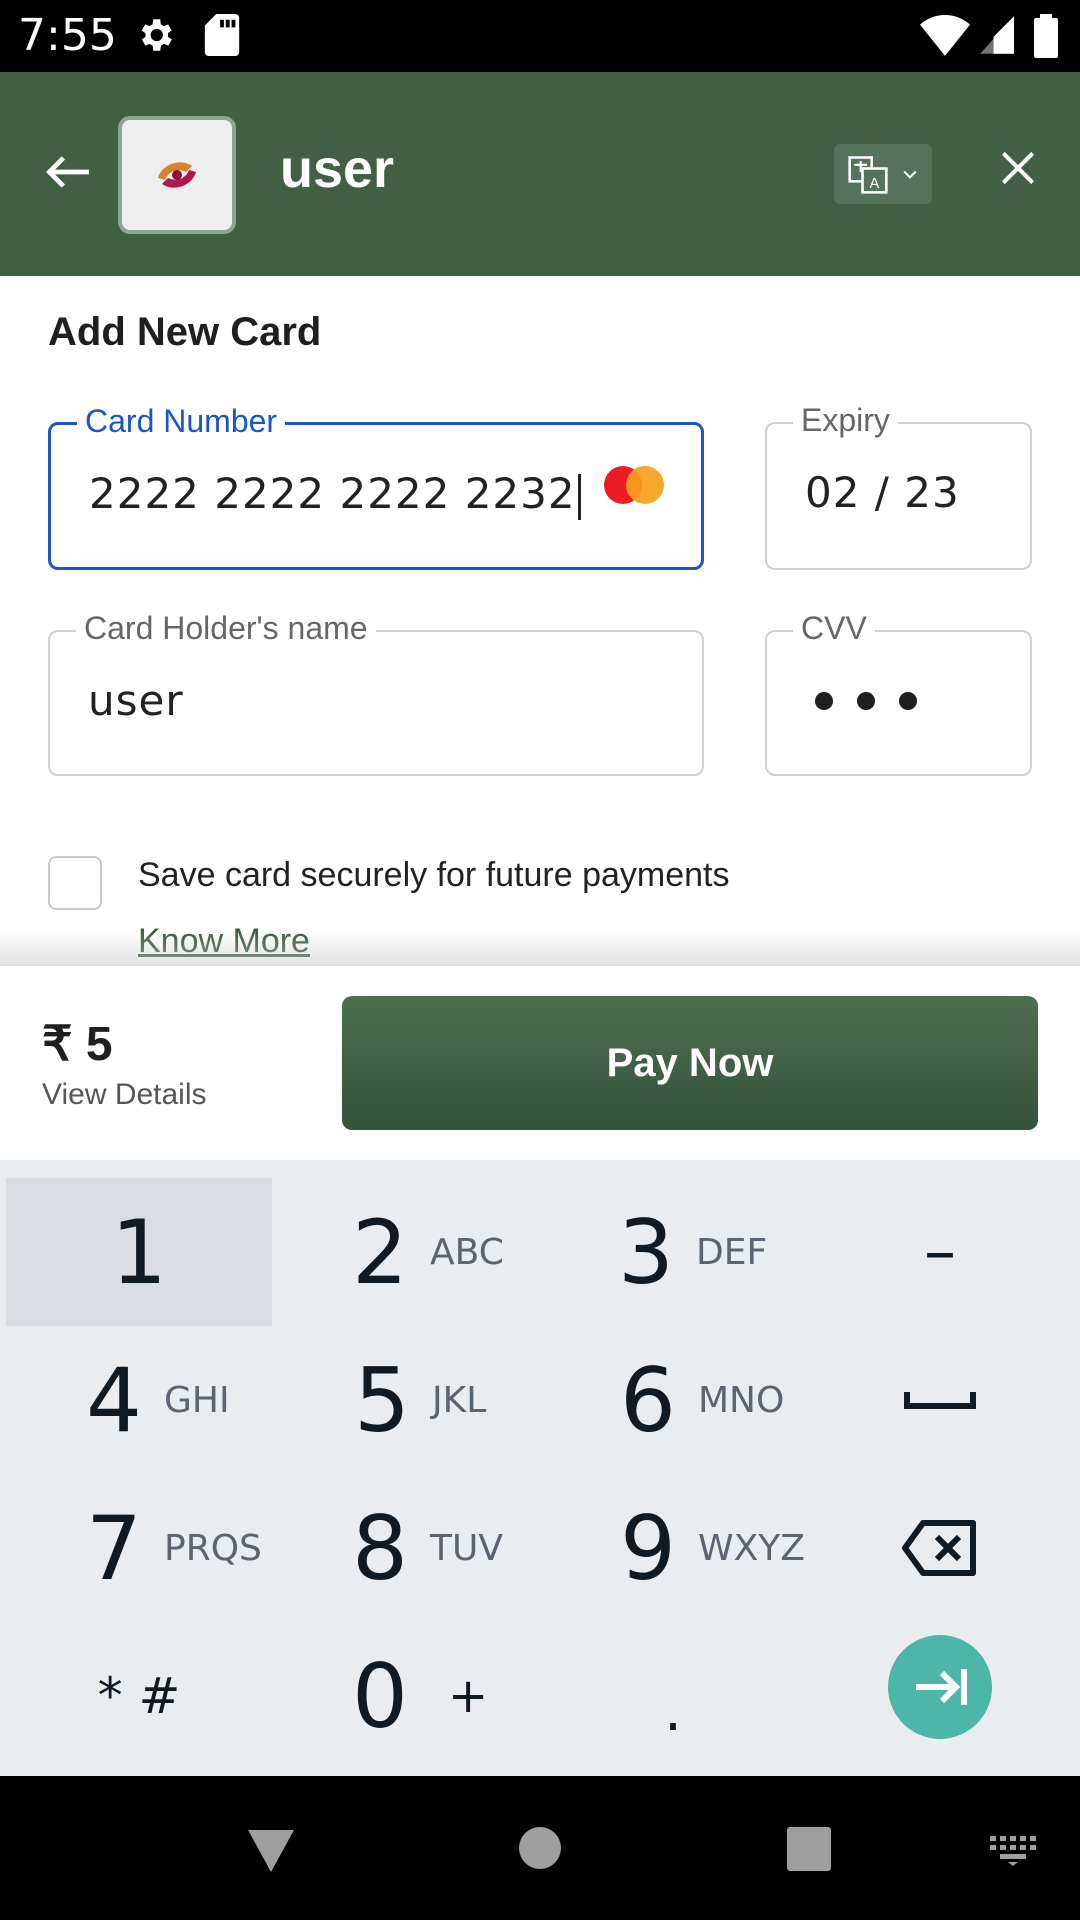 The height and width of the screenshot is (1920, 1080). I want to click on save-card-label: Save card securely for future payments, so click(434, 875).